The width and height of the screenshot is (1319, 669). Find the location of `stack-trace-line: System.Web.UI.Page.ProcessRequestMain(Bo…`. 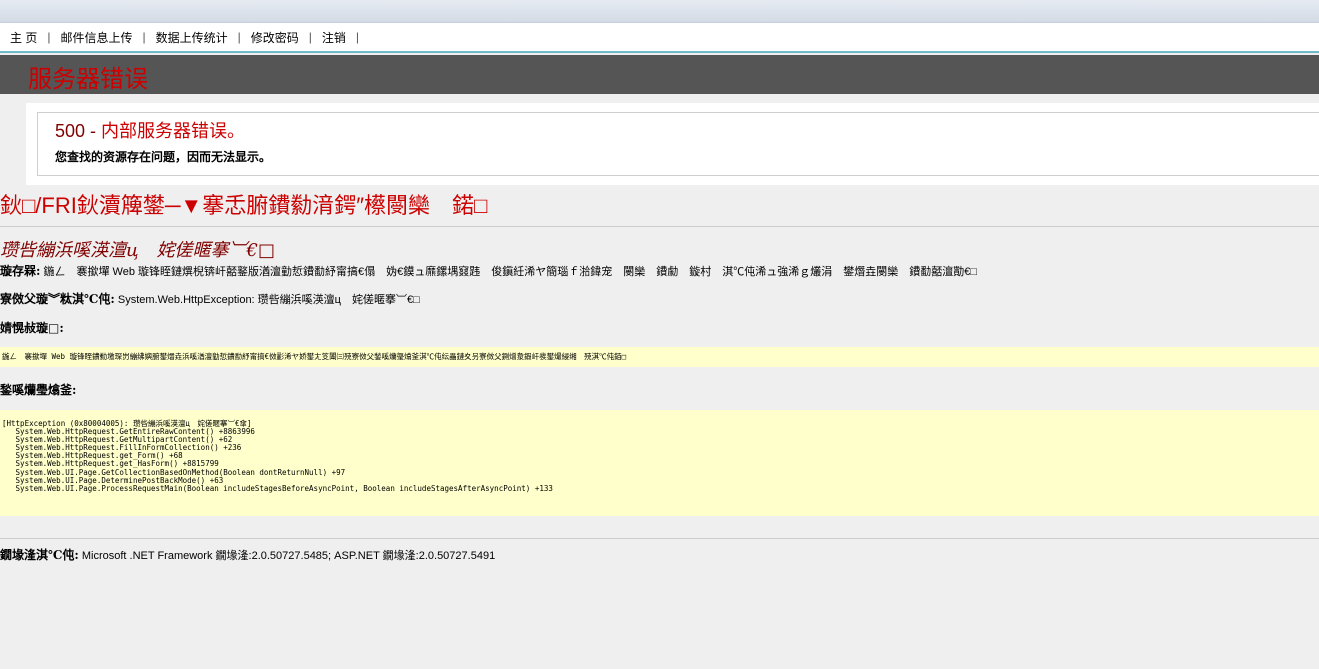

stack-trace-line: System.Web.UI.Page.ProcessRequestMain(Bo… is located at coordinates (277, 488).